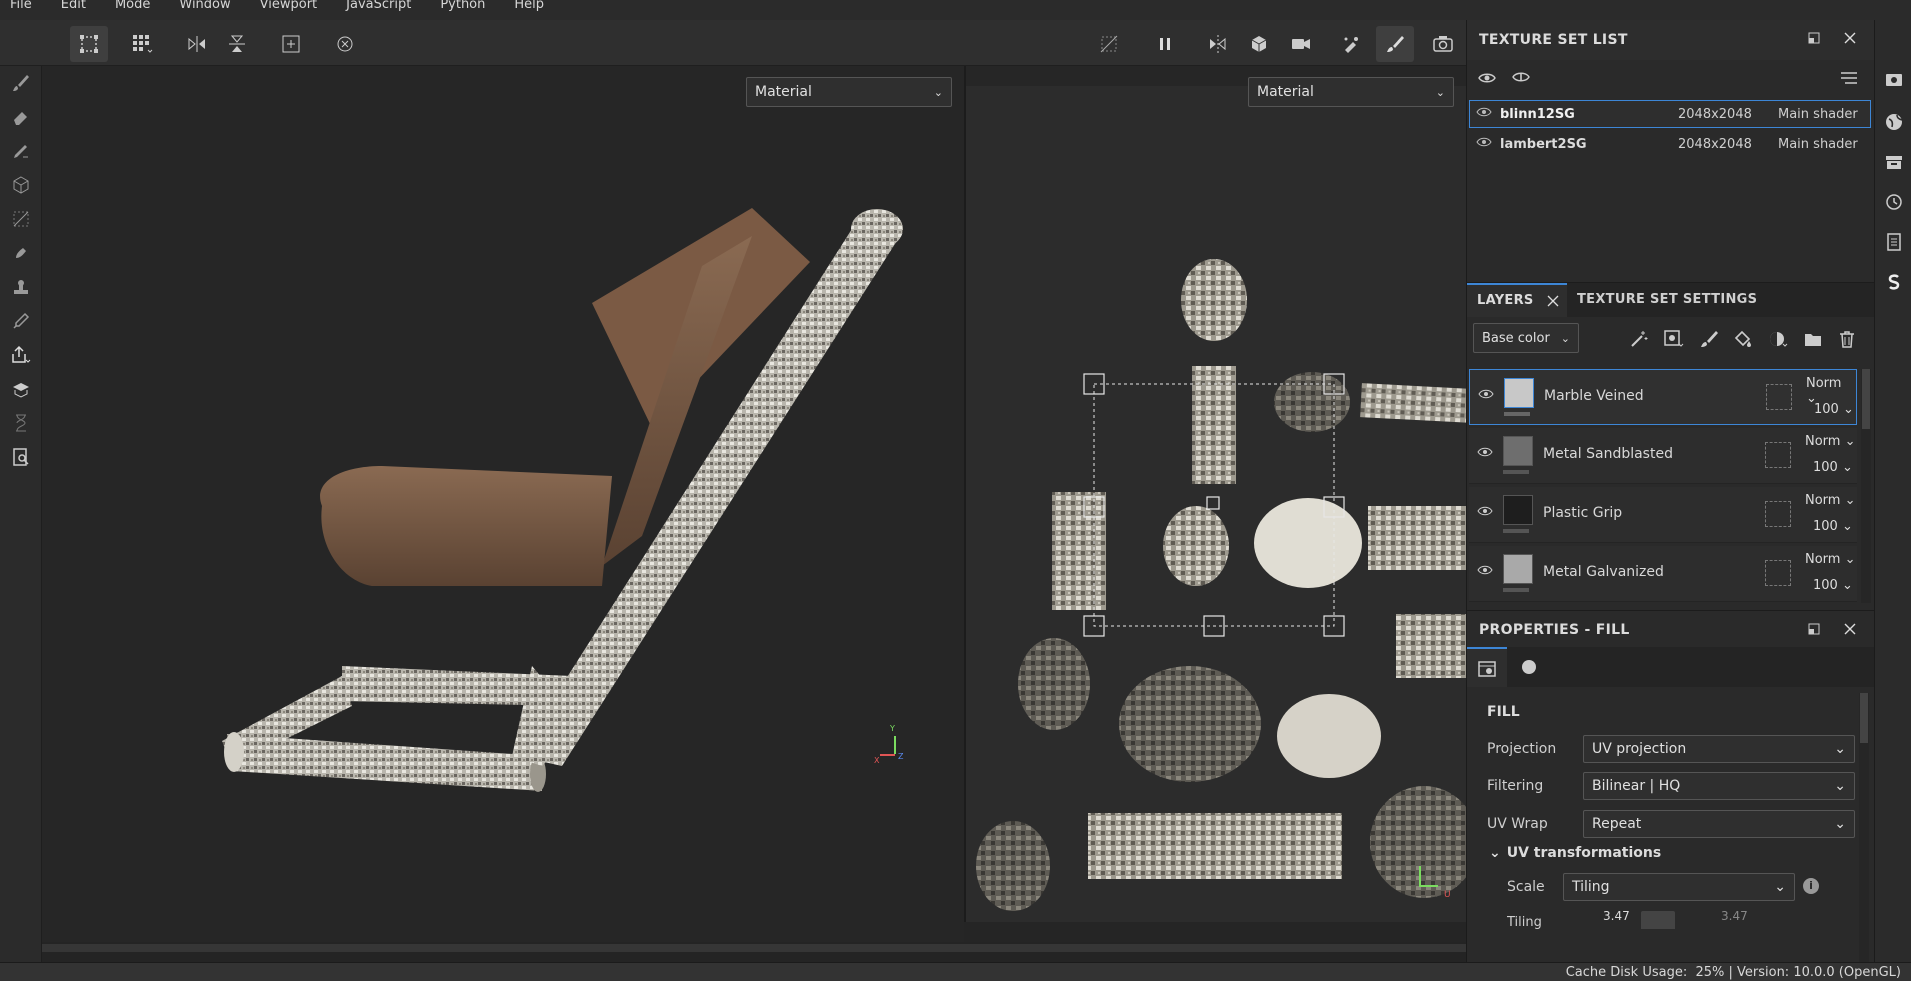 Image resolution: width=1911 pixels, height=981 pixels. What do you see at coordinates (1521, 79) in the screenshot?
I see `info-eye-icon` at bounding box center [1521, 79].